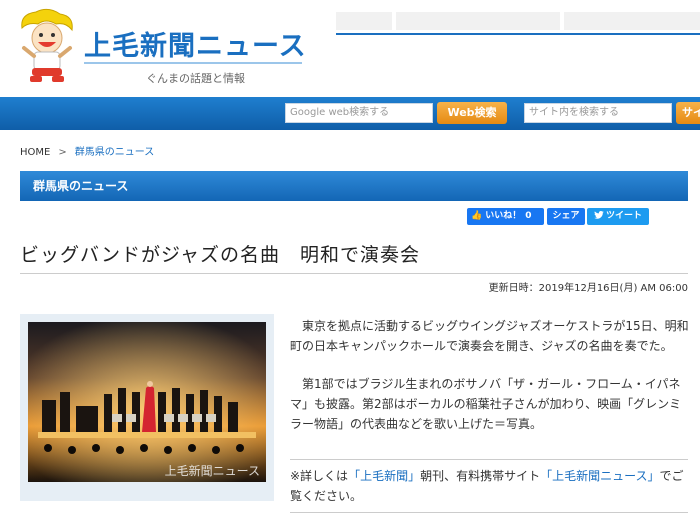 The width and height of the screenshot is (700, 523). I want to click on tweet-button: ツイート, so click(618, 216).